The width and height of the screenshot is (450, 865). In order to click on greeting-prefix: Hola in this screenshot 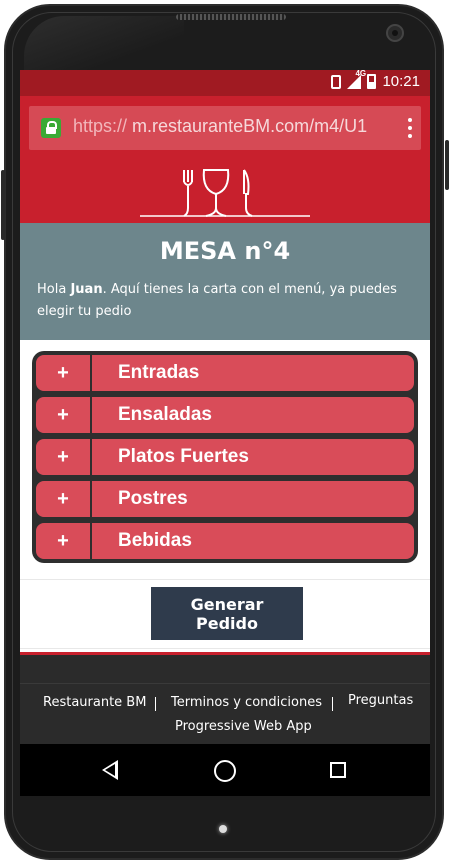, I will do `click(54, 289)`.